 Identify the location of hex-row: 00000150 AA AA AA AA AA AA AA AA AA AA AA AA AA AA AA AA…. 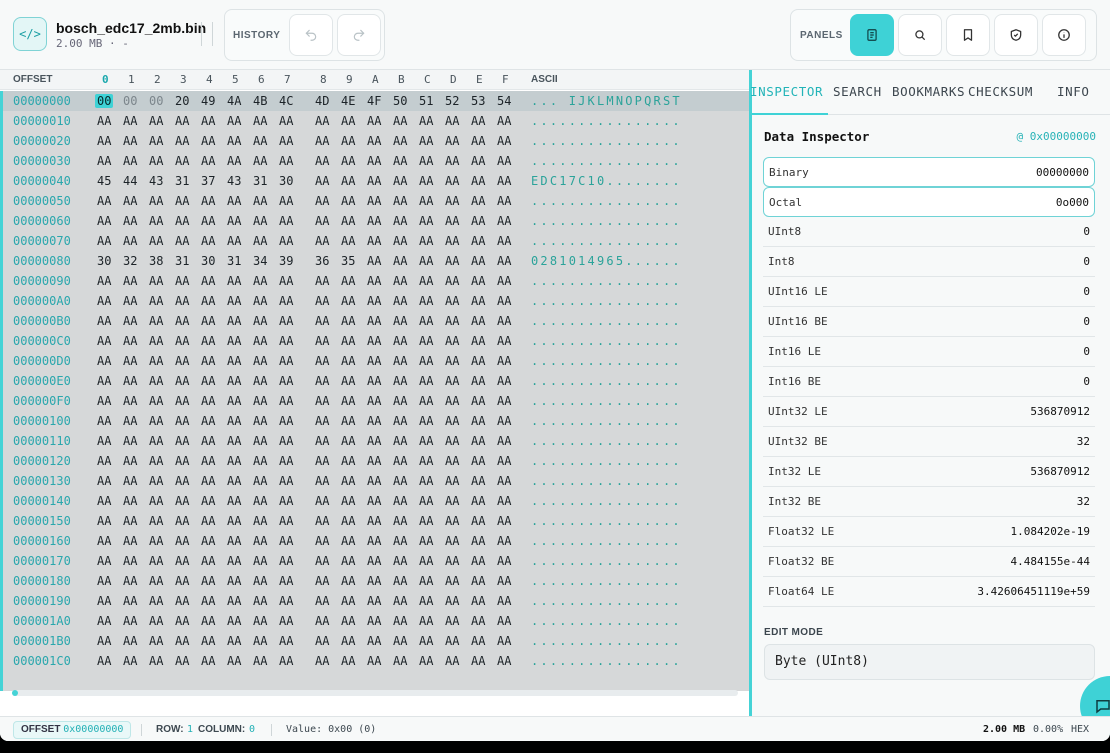
(375, 521).